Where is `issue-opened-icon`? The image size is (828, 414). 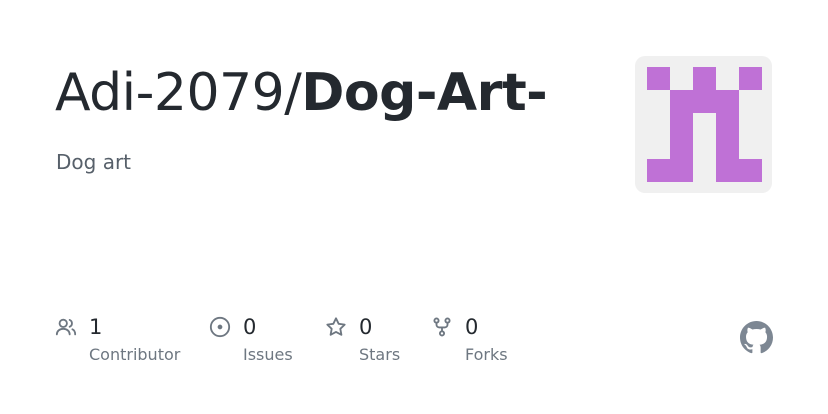
issue-opened-icon is located at coordinates (220, 327).